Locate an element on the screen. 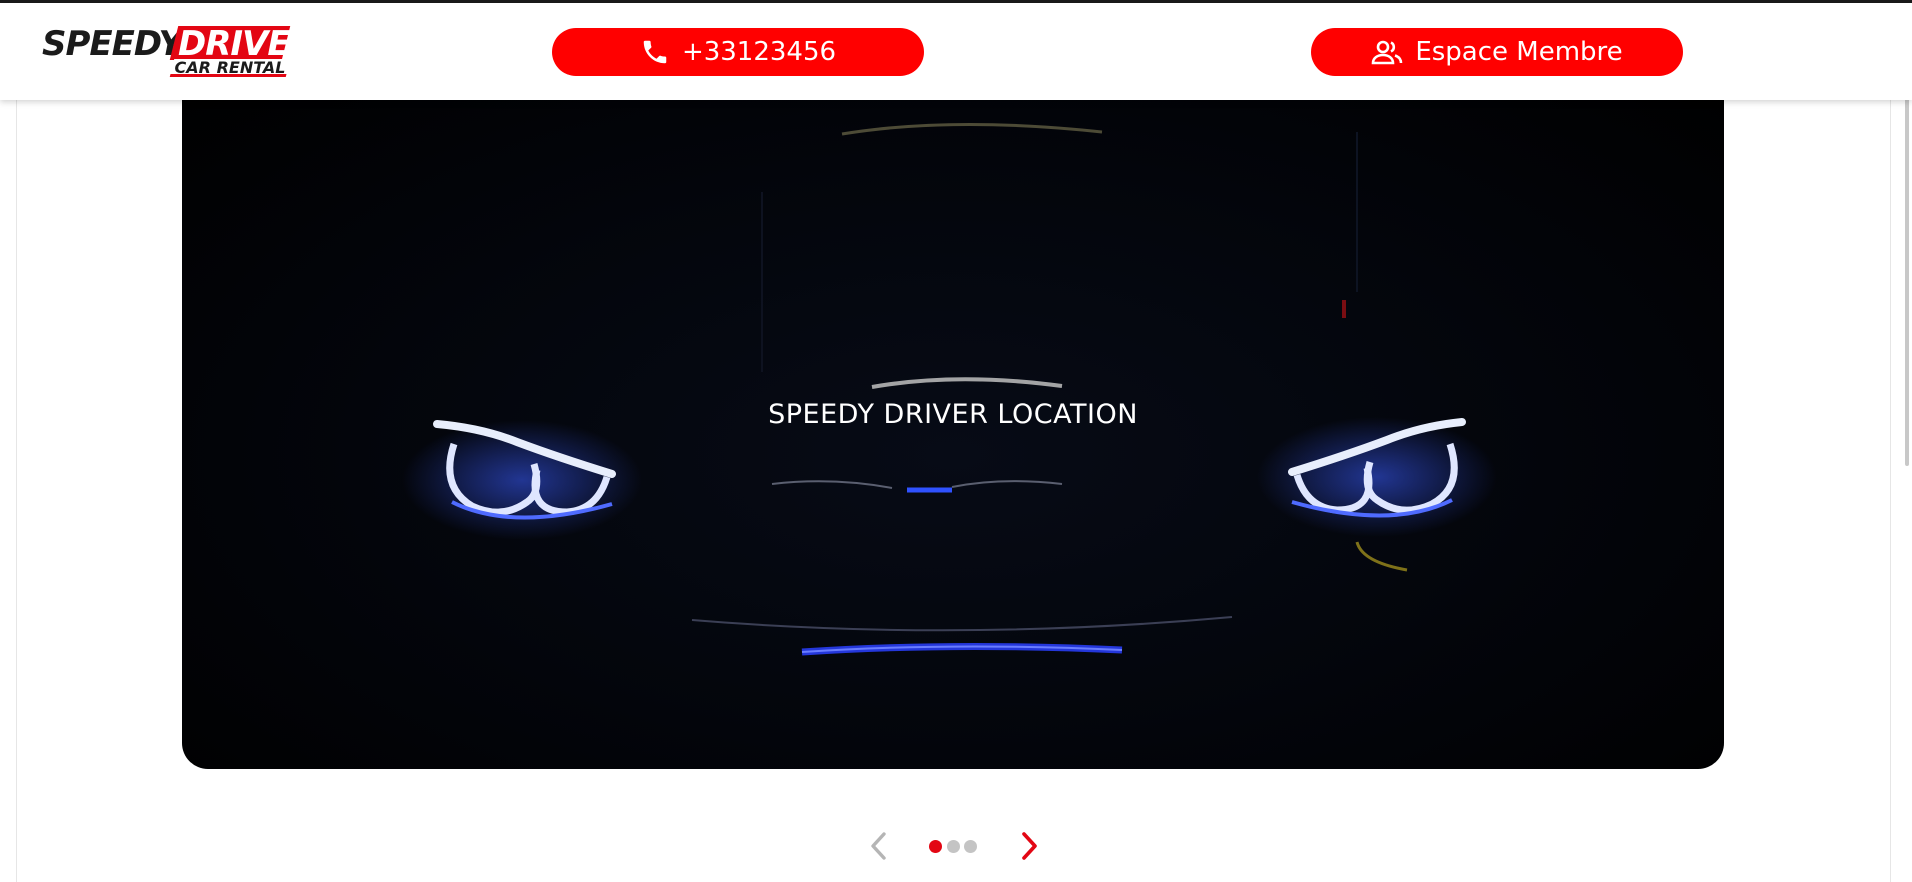  page-scrollbar is located at coordinates (1907, 276).